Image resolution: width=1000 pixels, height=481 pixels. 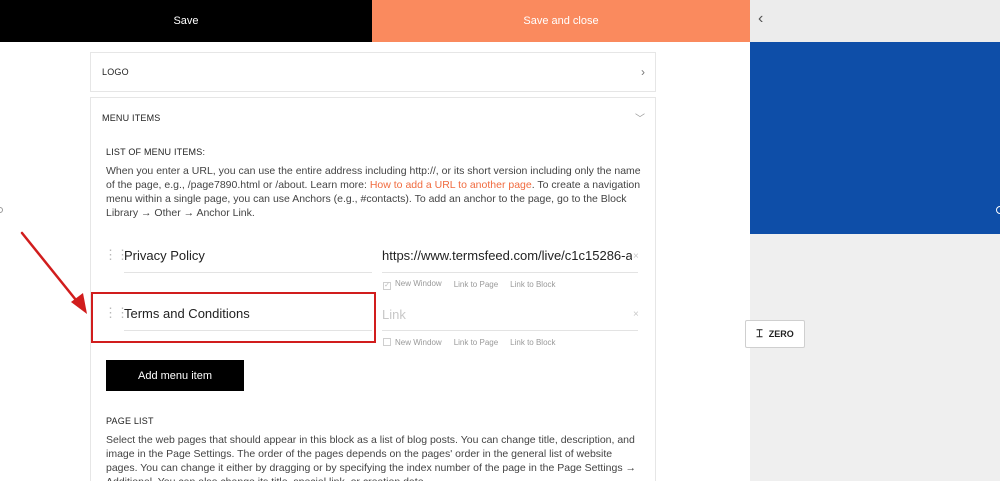 I want to click on zero-label: ZERO, so click(x=781, y=334).